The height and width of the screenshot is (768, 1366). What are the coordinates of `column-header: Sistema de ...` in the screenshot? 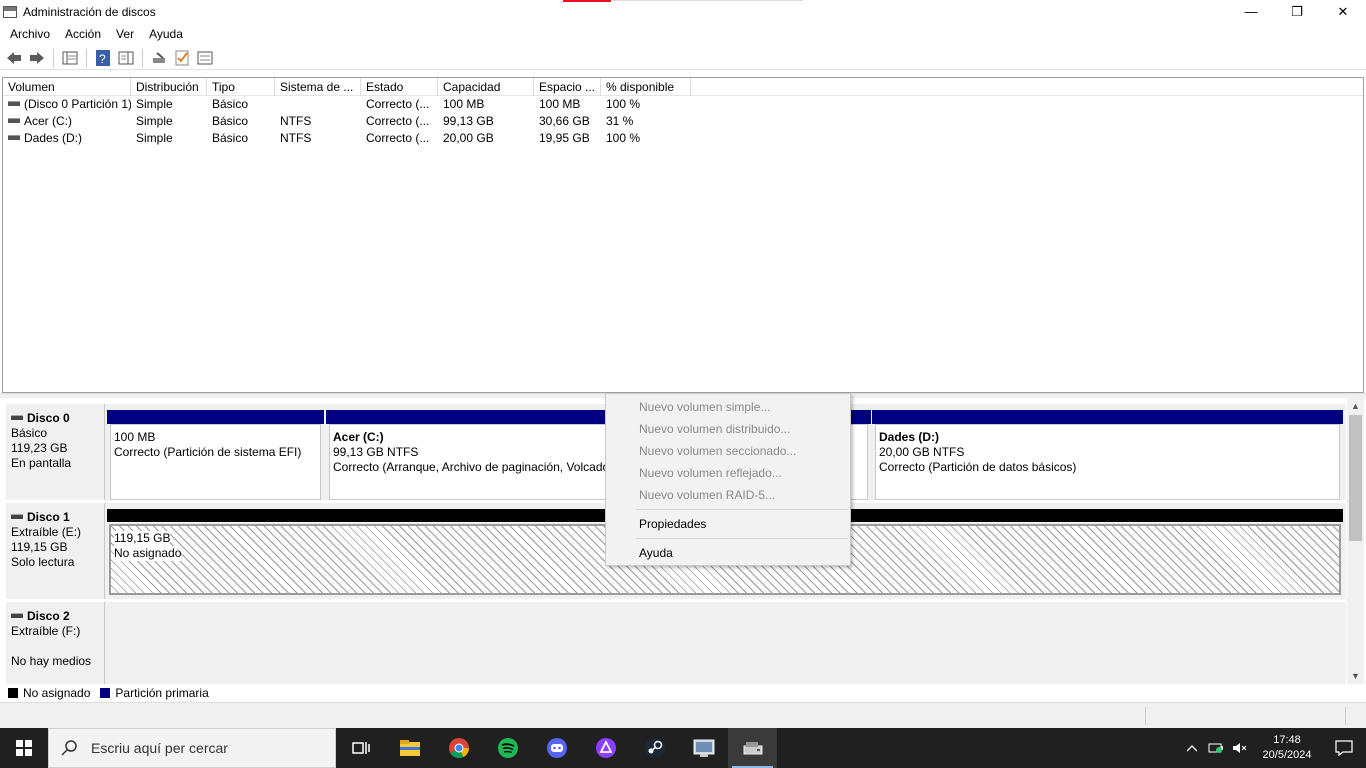 It's located at (318, 87).